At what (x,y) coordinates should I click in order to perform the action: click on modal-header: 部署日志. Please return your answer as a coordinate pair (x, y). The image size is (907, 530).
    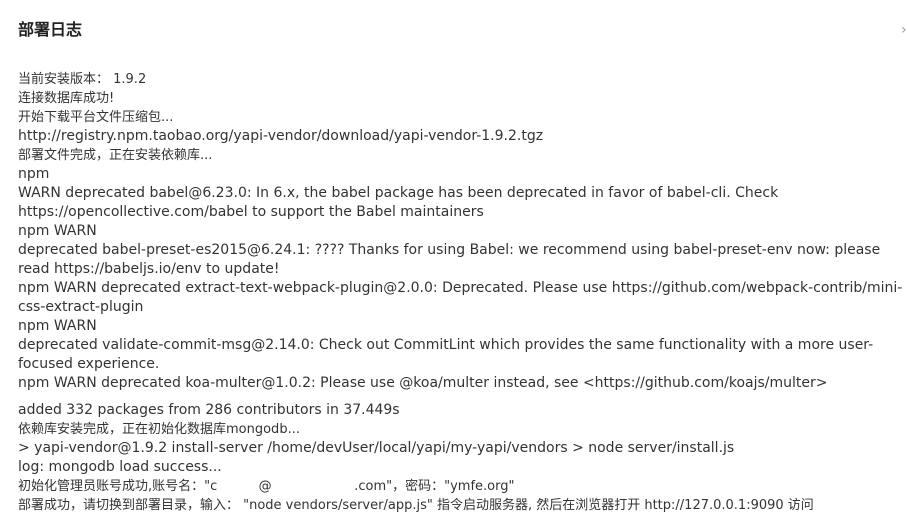
    Looking at the image, I should click on (50, 31).